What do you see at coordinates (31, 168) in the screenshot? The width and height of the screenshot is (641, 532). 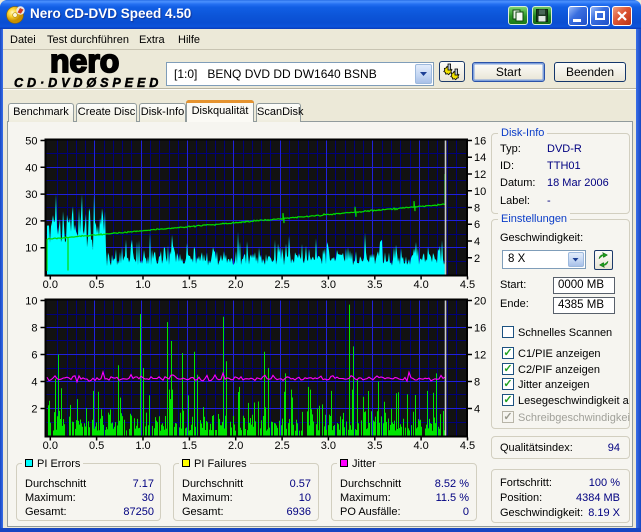 I see `svg-text: 40` at bounding box center [31, 168].